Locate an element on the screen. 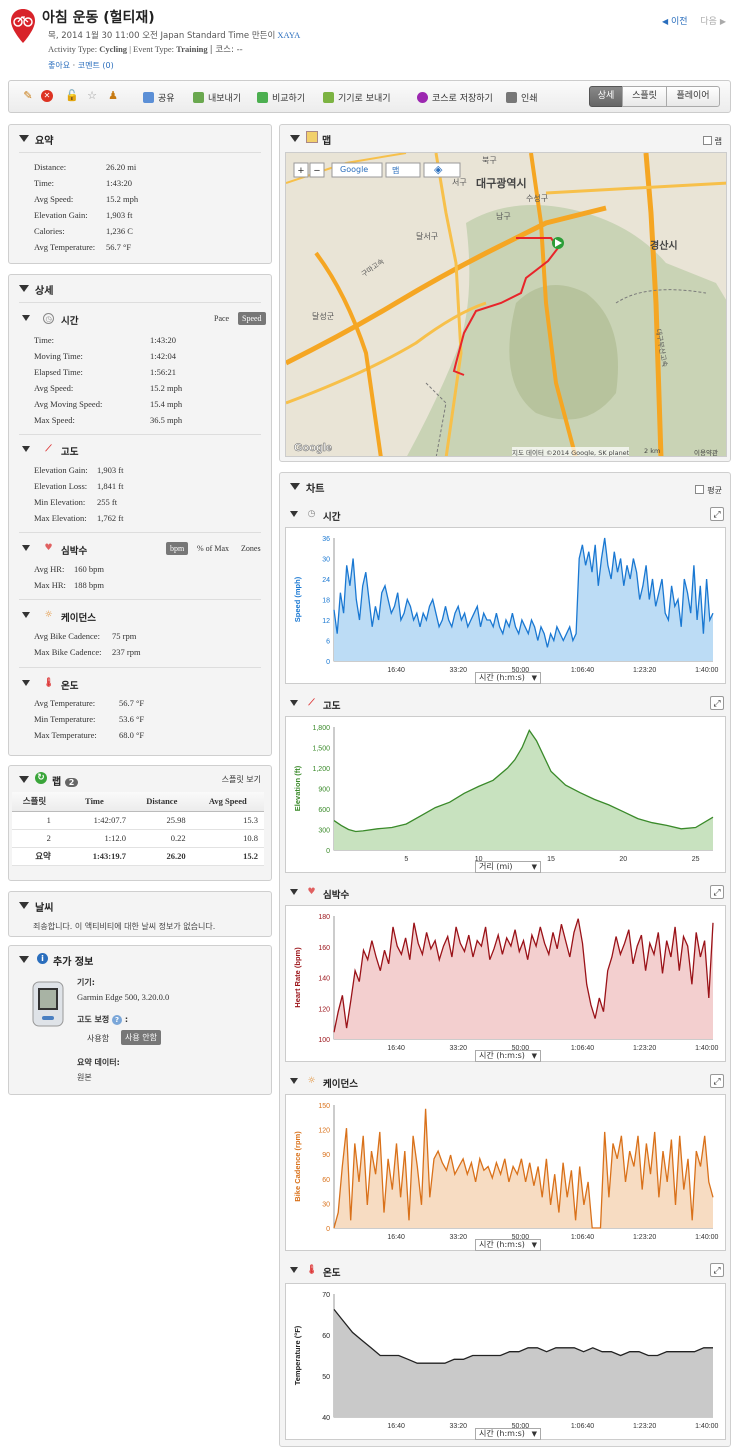 This screenshot has width=740, height=1453. stat-value: 15.4 mph is located at coordinates (166, 404).